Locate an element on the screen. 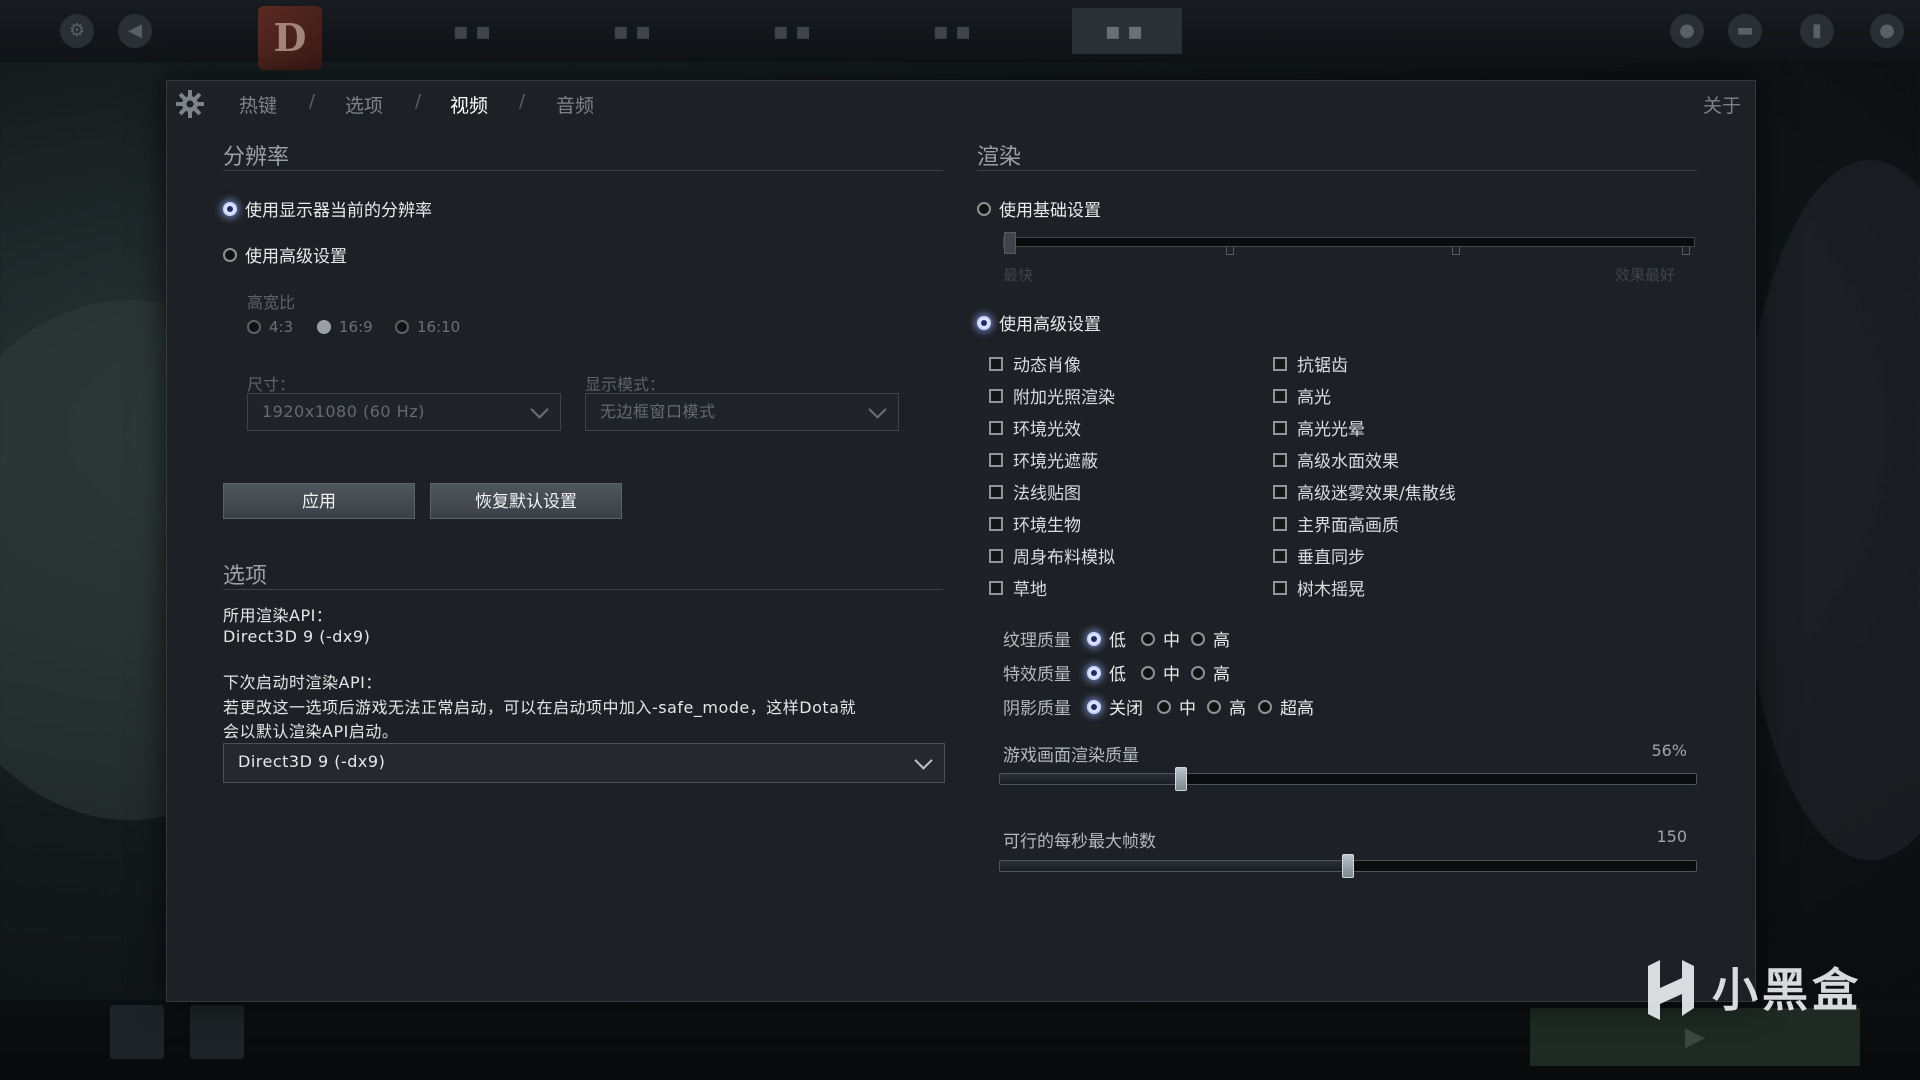 This screenshot has height=1080, width=1920. aspect-16-10-radio: 16:10 is located at coordinates (427, 327).